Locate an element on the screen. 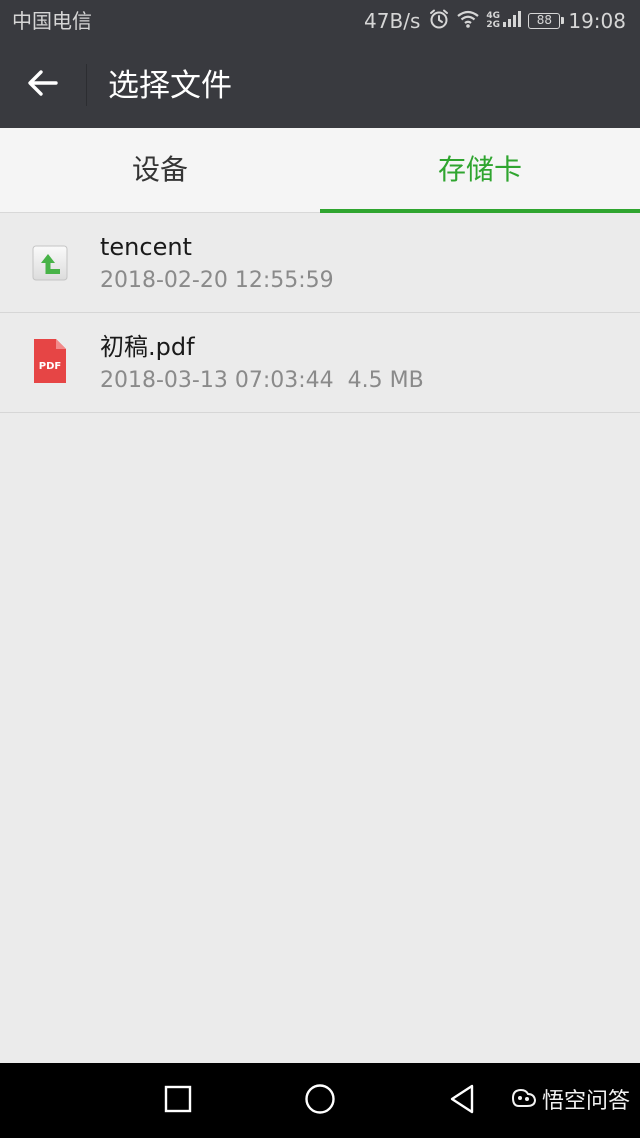 The image size is (640, 1138). nav-bar: 悟空问答 is located at coordinates (320, 1100).